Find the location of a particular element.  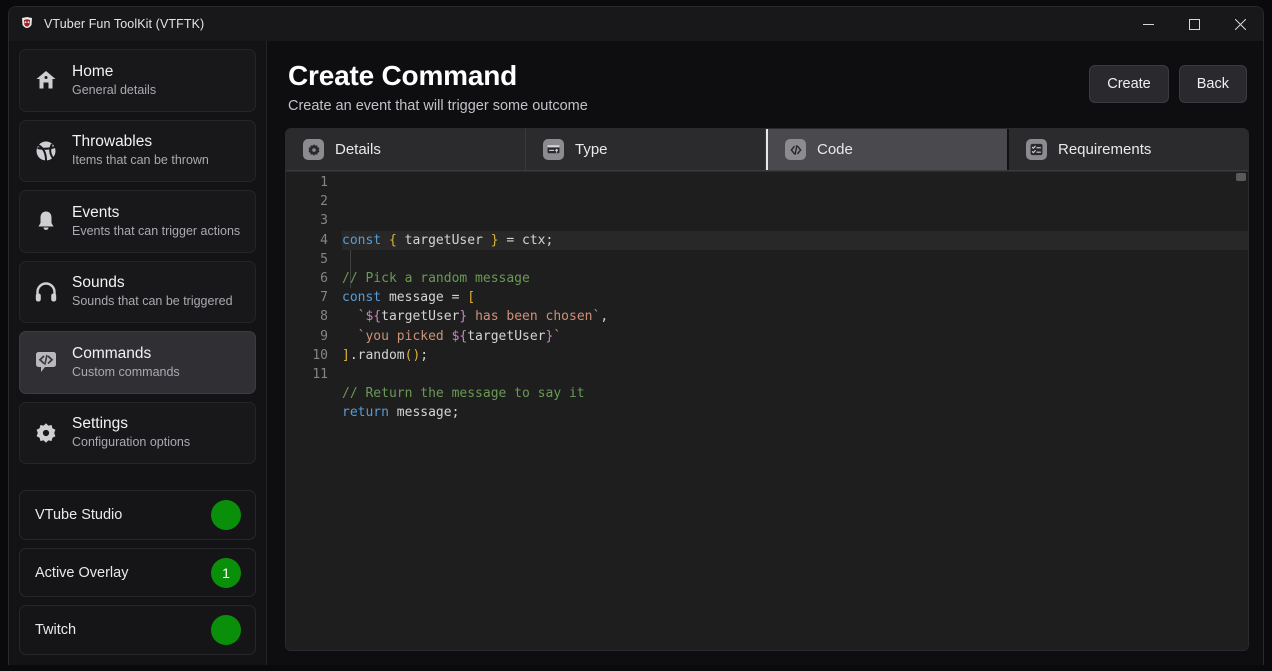

house-icon is located at coordinates (46, 80).